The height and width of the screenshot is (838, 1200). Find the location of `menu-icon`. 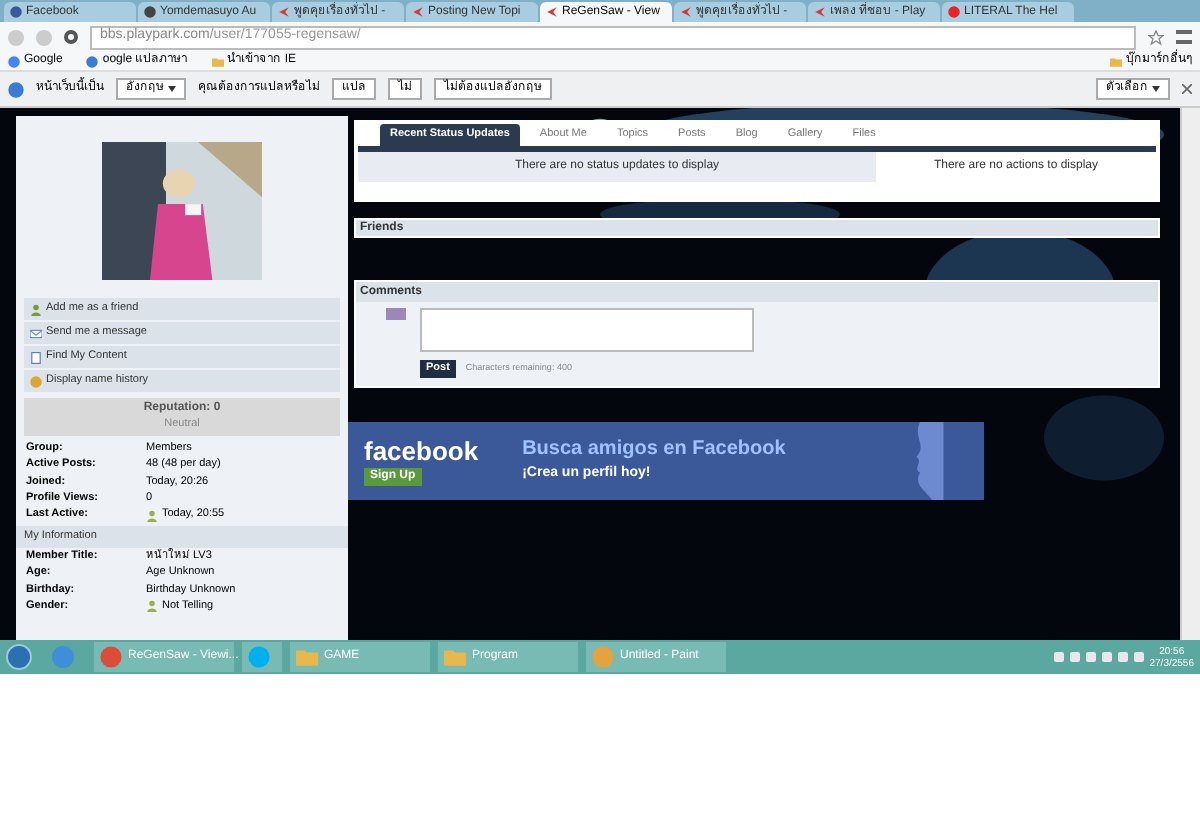

menu-icon is located at coordinates (1184, 37).